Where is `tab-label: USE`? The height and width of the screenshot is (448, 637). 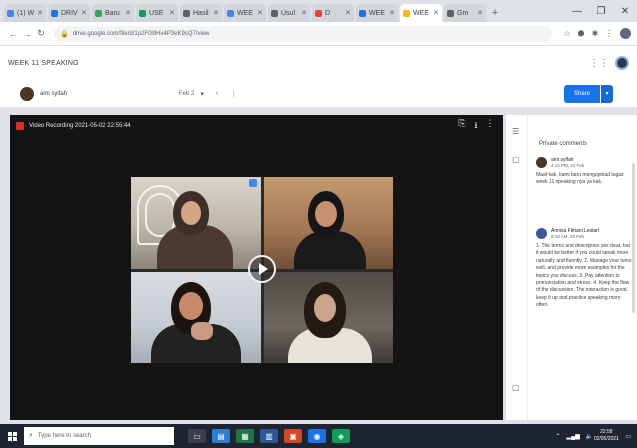
tab-label: USE is located at coordinates (156, 13).